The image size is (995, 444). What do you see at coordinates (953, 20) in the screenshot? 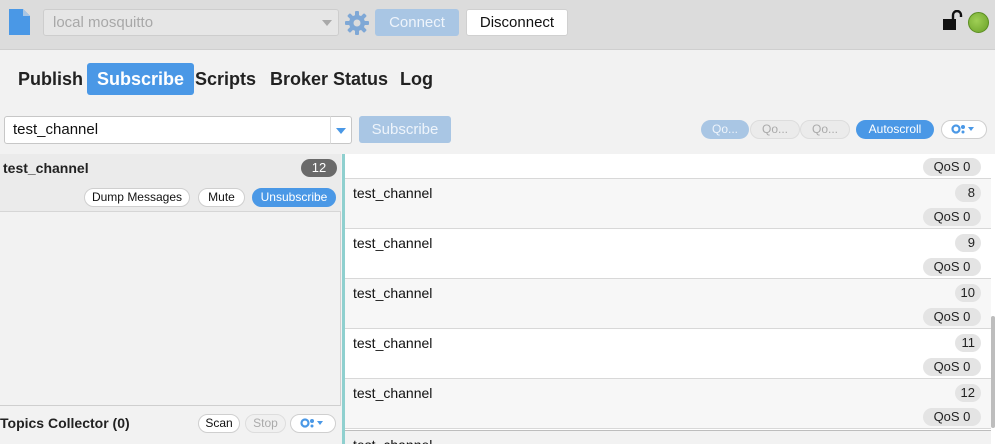
I see `lock-icon` at bounding box center [953, 20].